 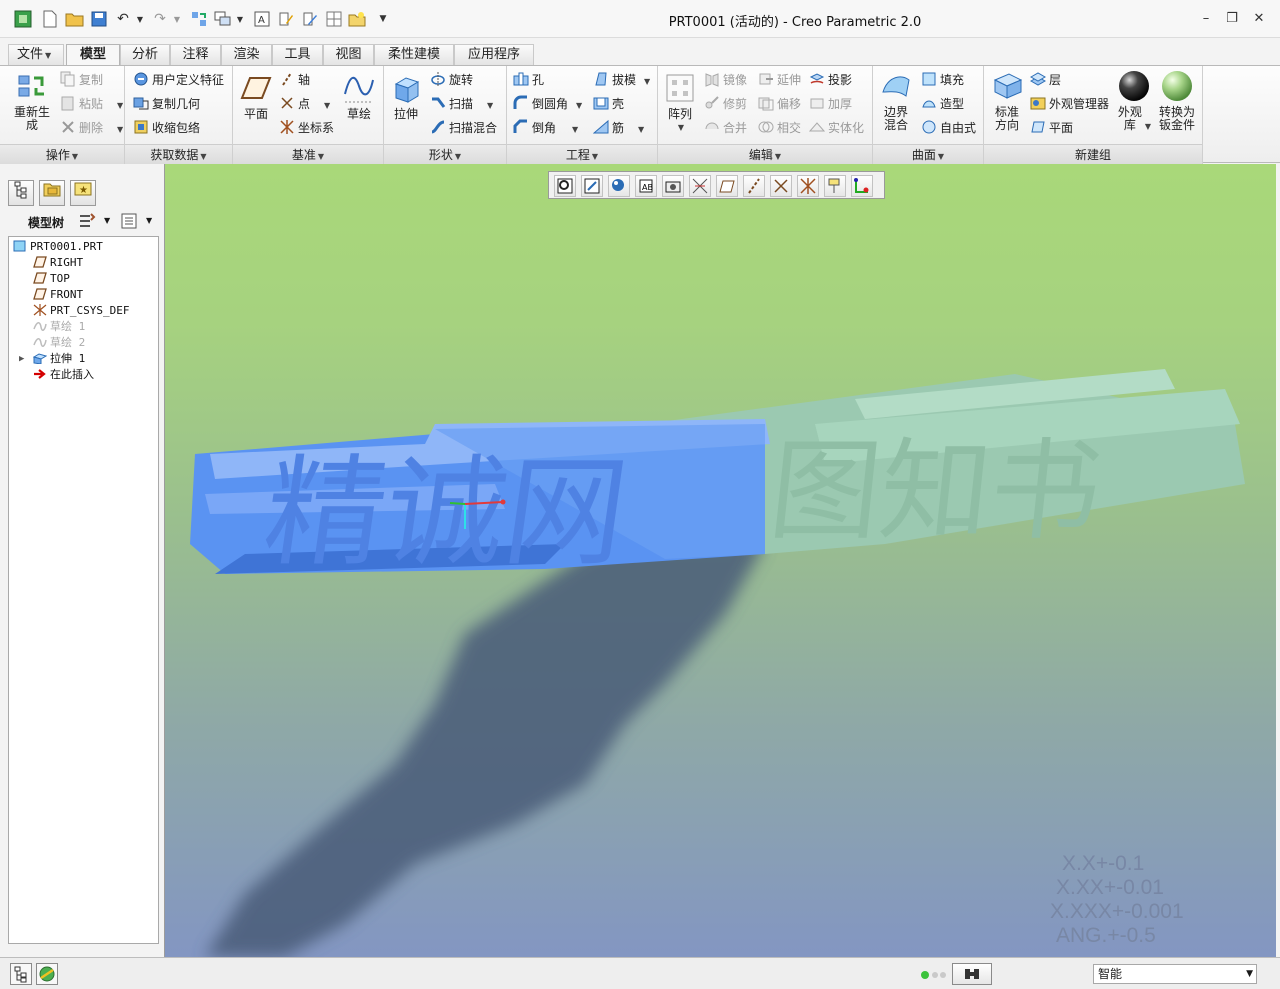 What do you see at coordinates (1093, 154) in the screenshot?
I see `group-label-new: 新建组` at bounding box center [1093, 154].